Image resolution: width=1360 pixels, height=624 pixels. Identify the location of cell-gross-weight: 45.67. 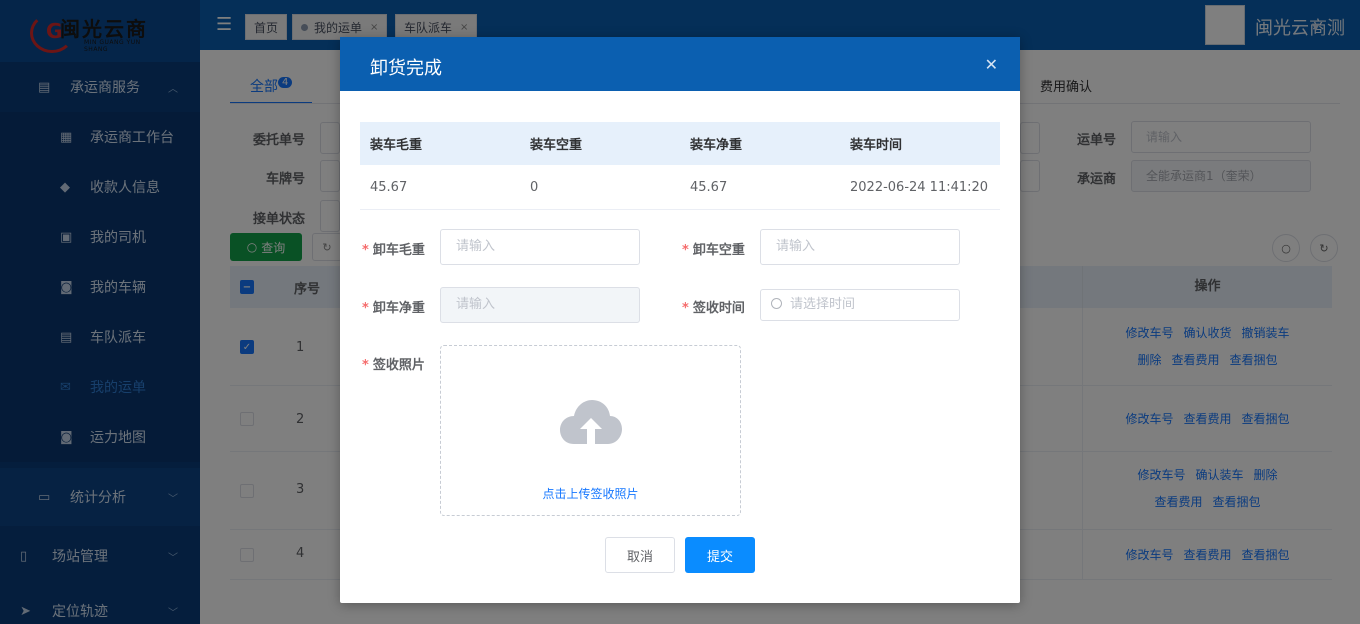
(389, 187).